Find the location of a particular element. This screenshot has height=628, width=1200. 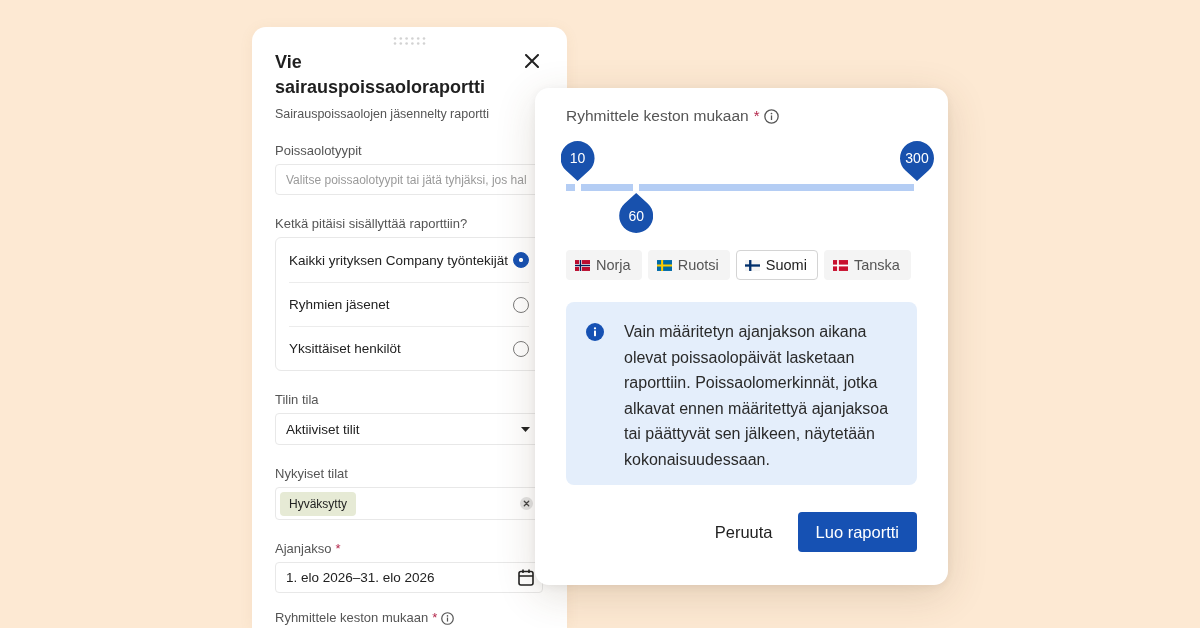

caret-icon is located at coordinates (525, 429).